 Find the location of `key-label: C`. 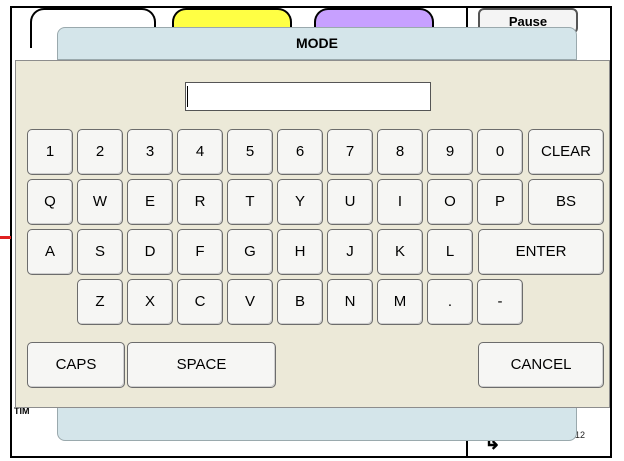

key-label: C is located at coordinates (200, 301).